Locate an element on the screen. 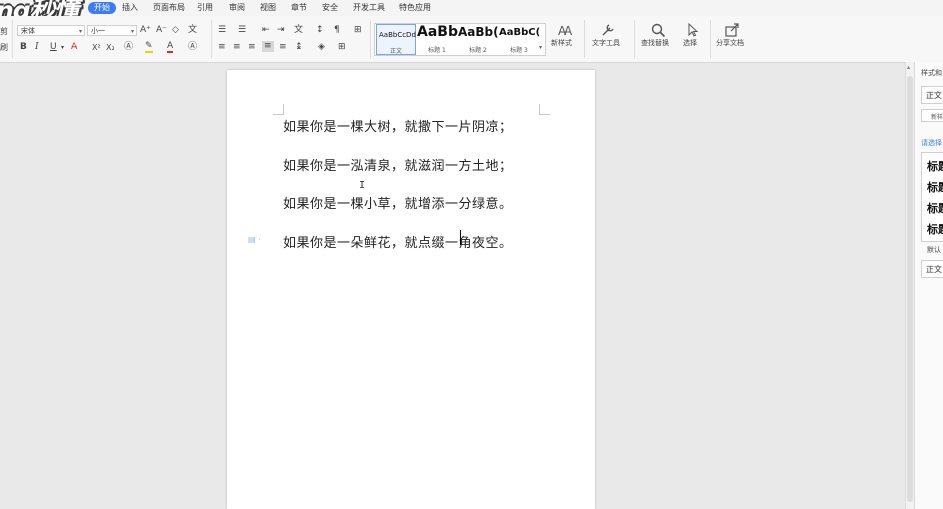  line-spacing-icon: ↨ is located at coordinates (299, 47).